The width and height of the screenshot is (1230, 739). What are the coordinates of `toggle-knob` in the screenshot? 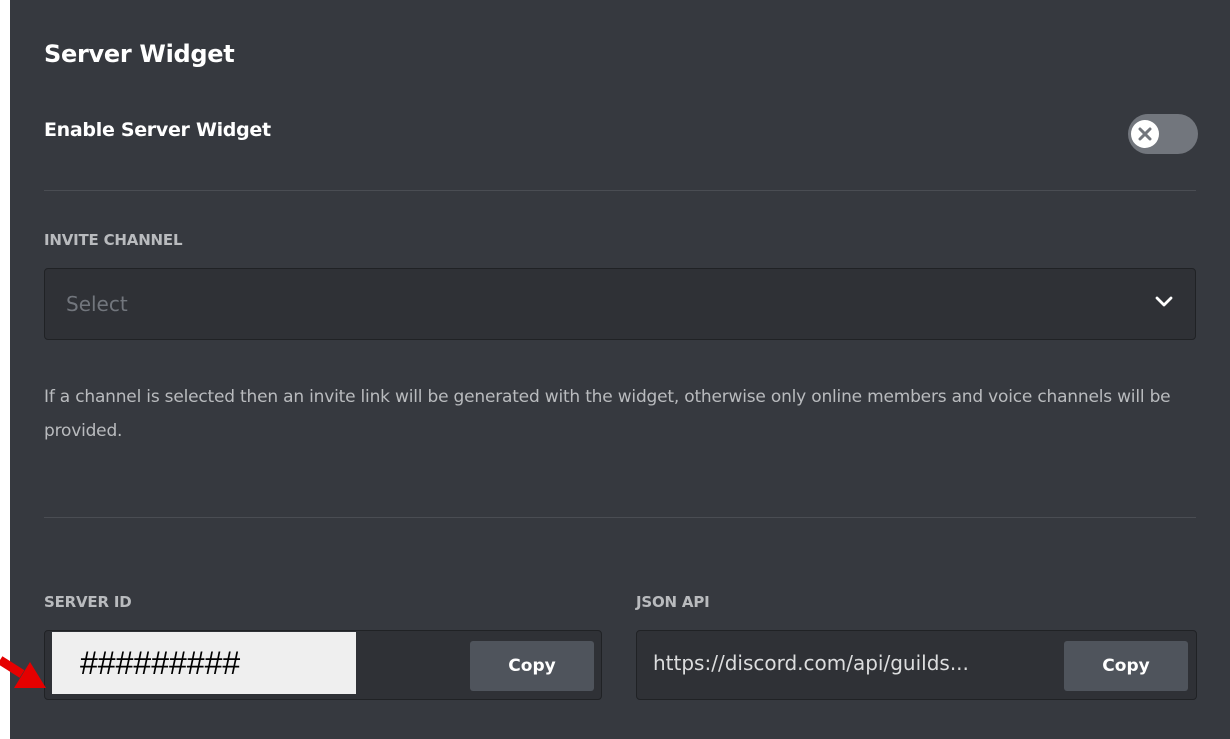 It's located at (1145, 134).